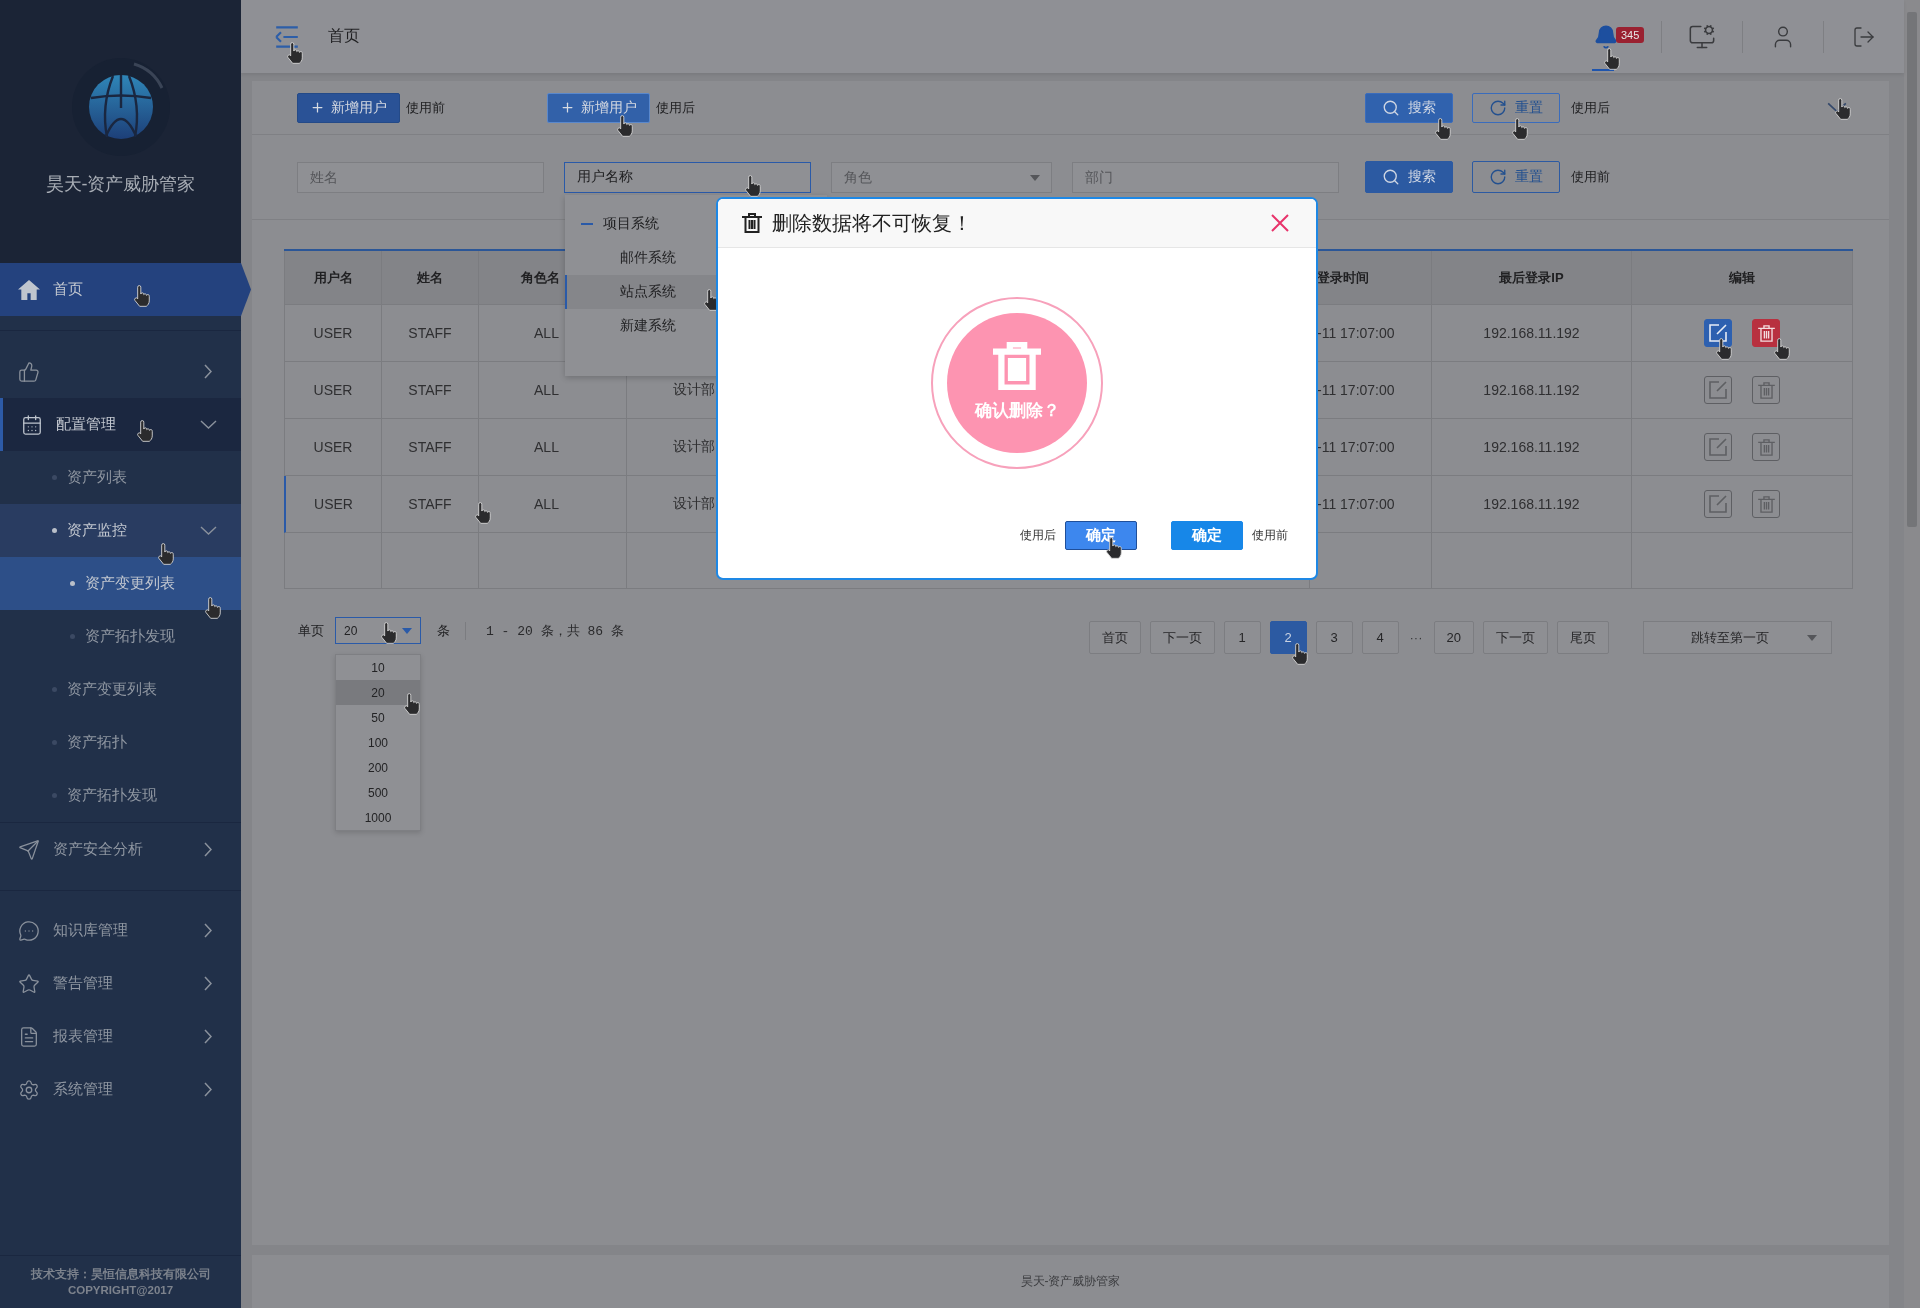  What do you see at coordinates (1583, 637) in the screenshot?
I see `page-button: 尾页` at bounding box center [1583, 637].